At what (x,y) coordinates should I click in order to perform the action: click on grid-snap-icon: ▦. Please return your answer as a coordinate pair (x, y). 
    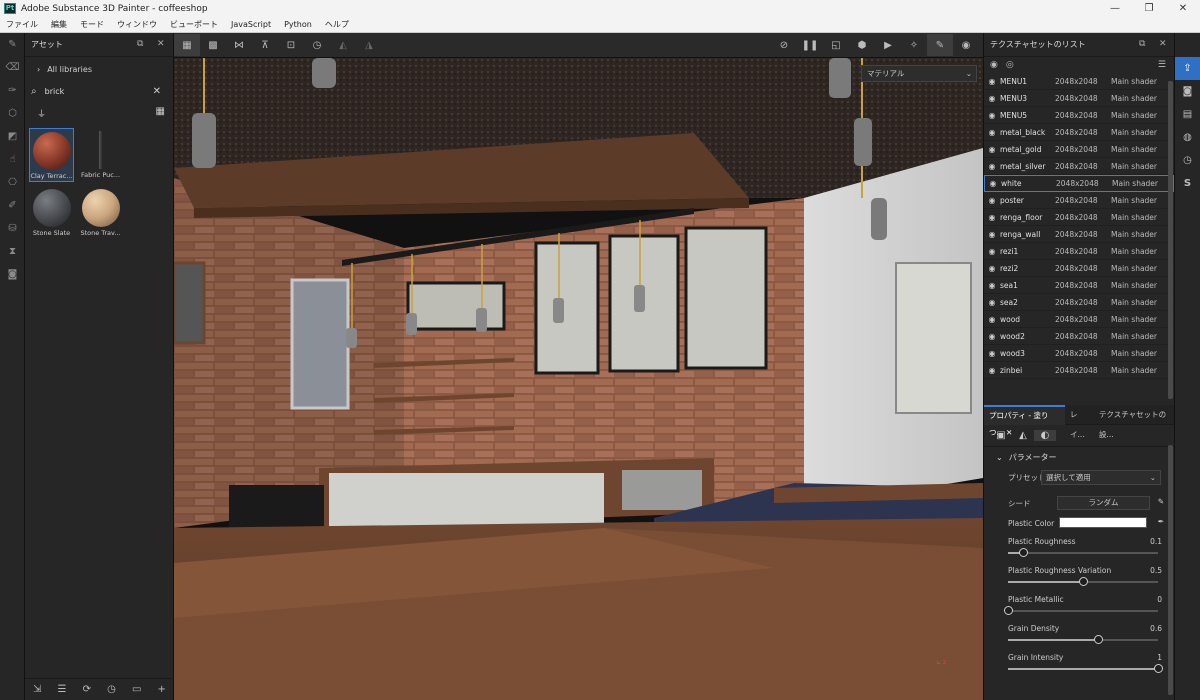
    Looking at the image, I should click on (187, 45).